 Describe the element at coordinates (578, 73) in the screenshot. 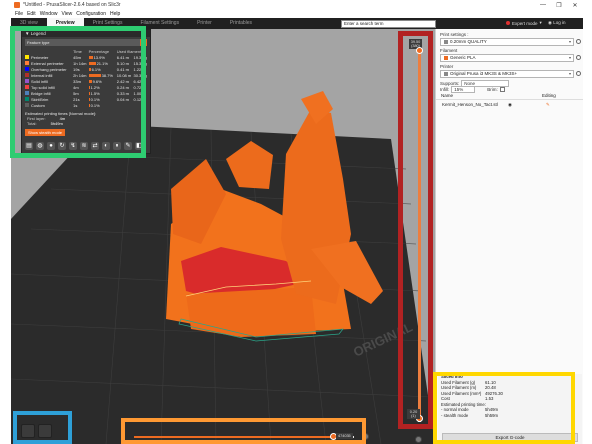

I see `printer-gear-icon` at that location.